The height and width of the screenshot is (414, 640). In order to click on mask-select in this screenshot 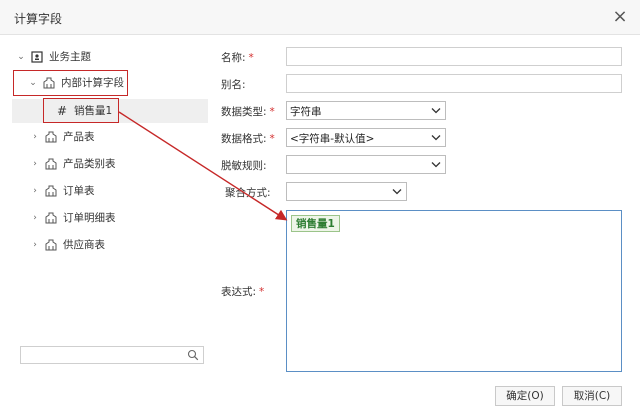, I will do `click(366, 164)`.